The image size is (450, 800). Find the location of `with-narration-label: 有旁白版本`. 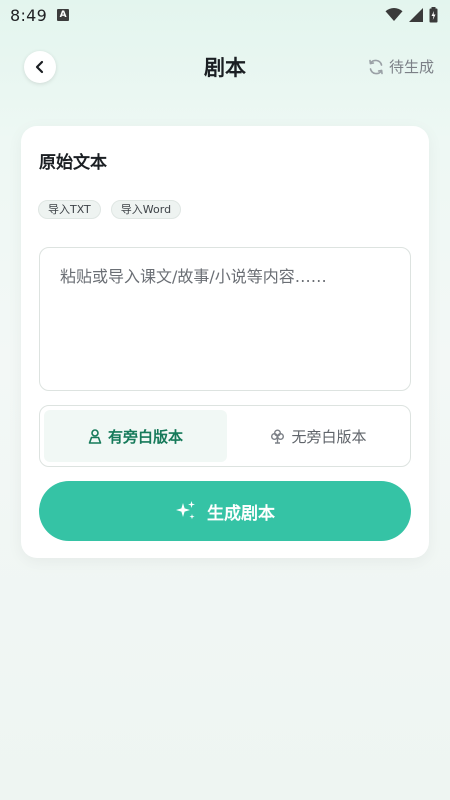

with-narration-label: 有旁白版本 is located at coordinates (145, 436).